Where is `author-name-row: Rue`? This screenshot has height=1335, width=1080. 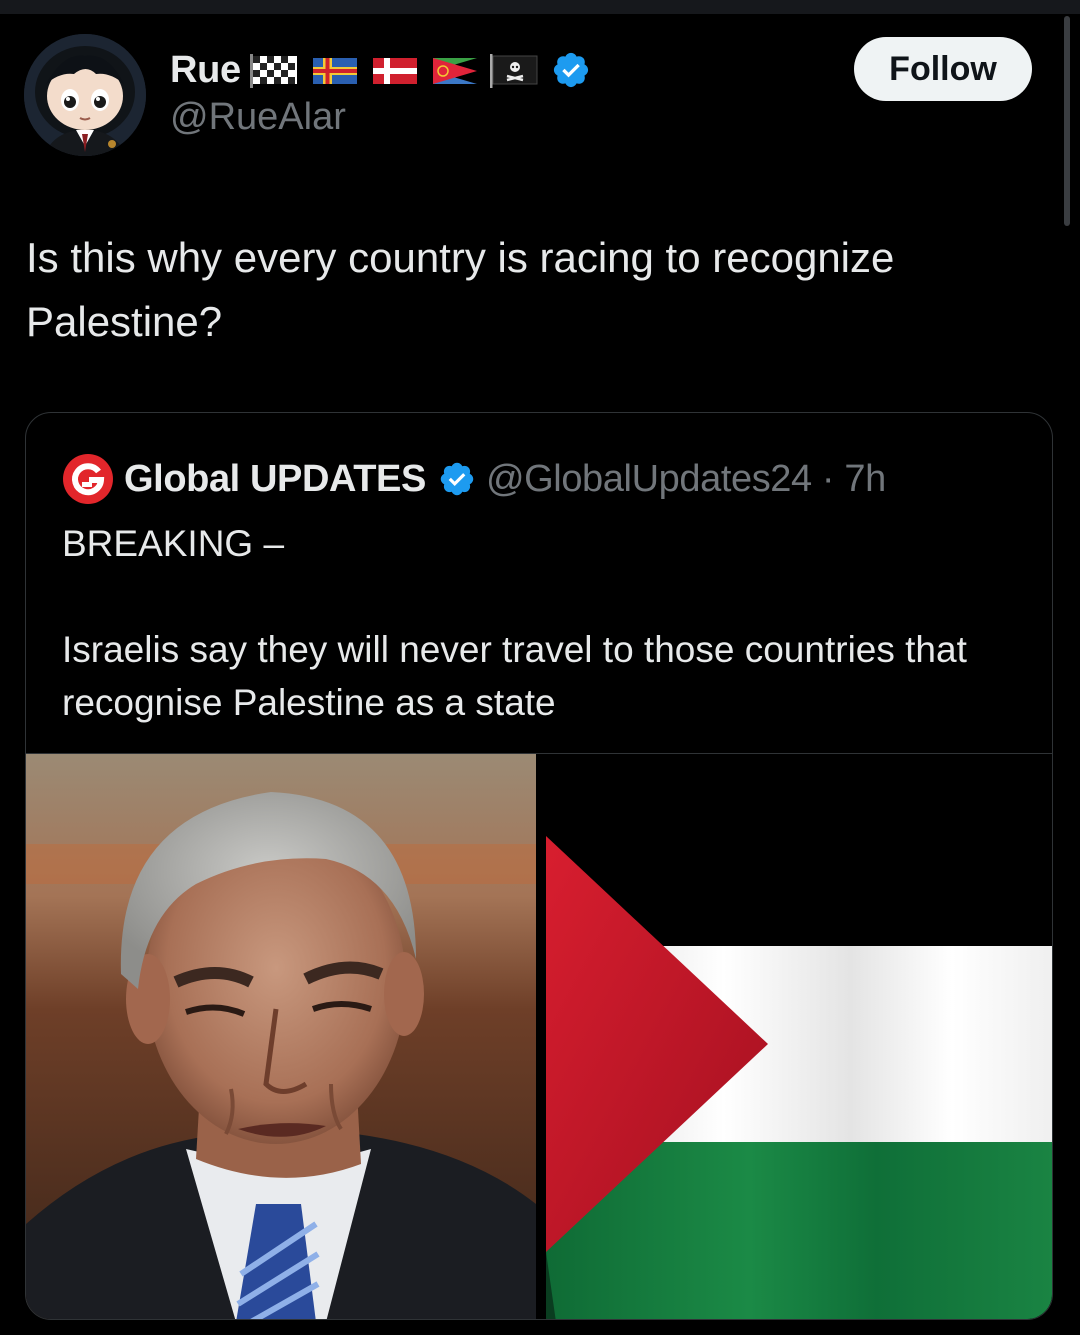
author-name-row: Rue is located at coordinates (380, 70).